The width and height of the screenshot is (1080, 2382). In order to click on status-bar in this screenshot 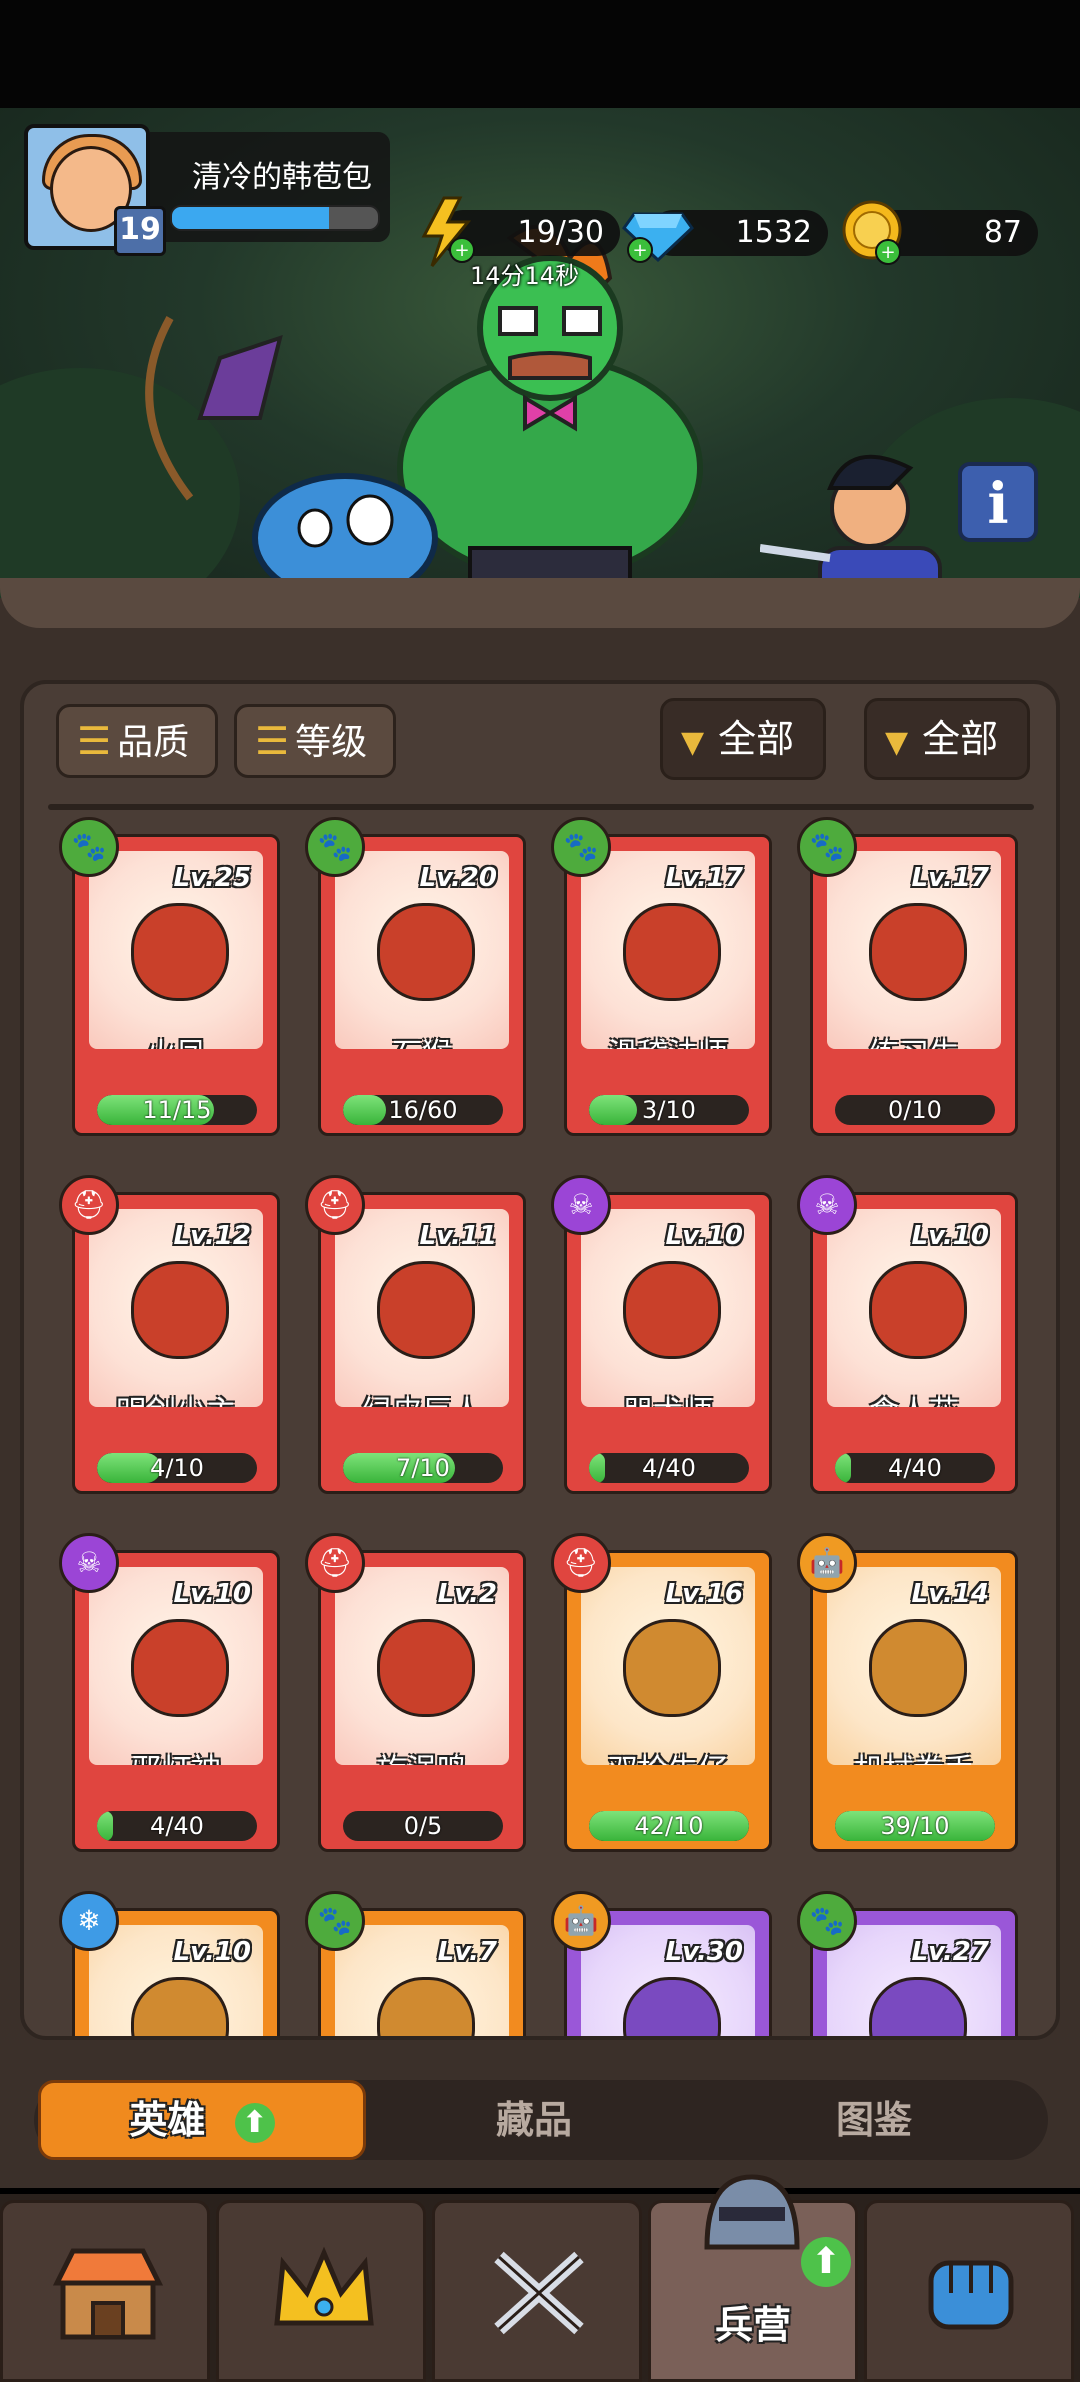, I will do `click(540, 54)`.